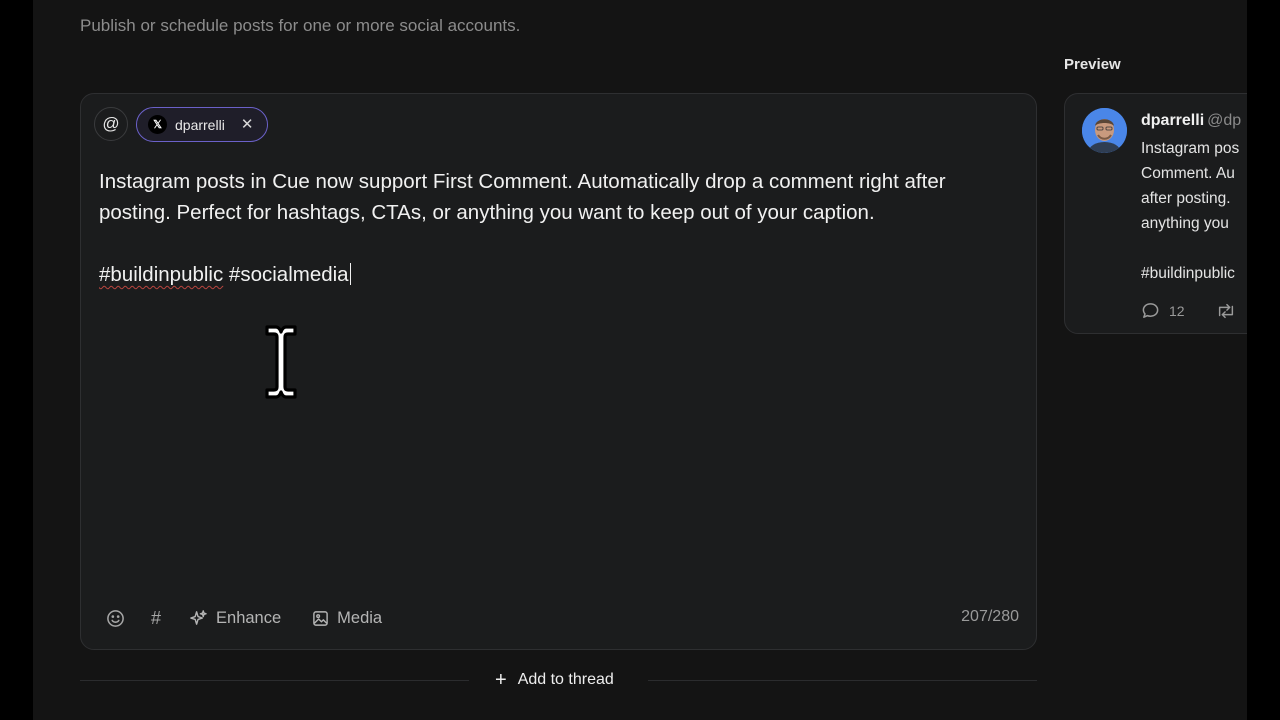 The width and height of the screenshot is (1280, 720). I want to click on enhance-button: Enhance, so click(235, 618).